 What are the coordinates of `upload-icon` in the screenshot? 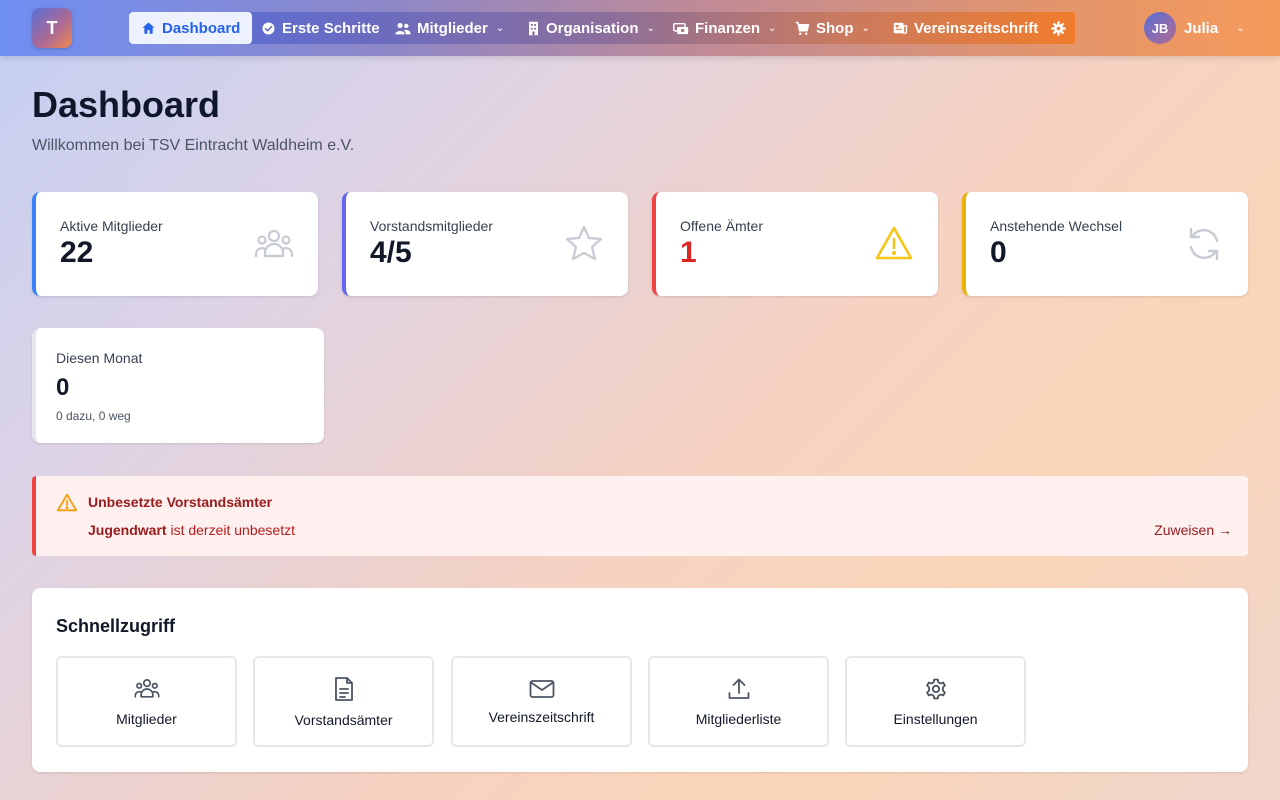 It's located at (738, 688).